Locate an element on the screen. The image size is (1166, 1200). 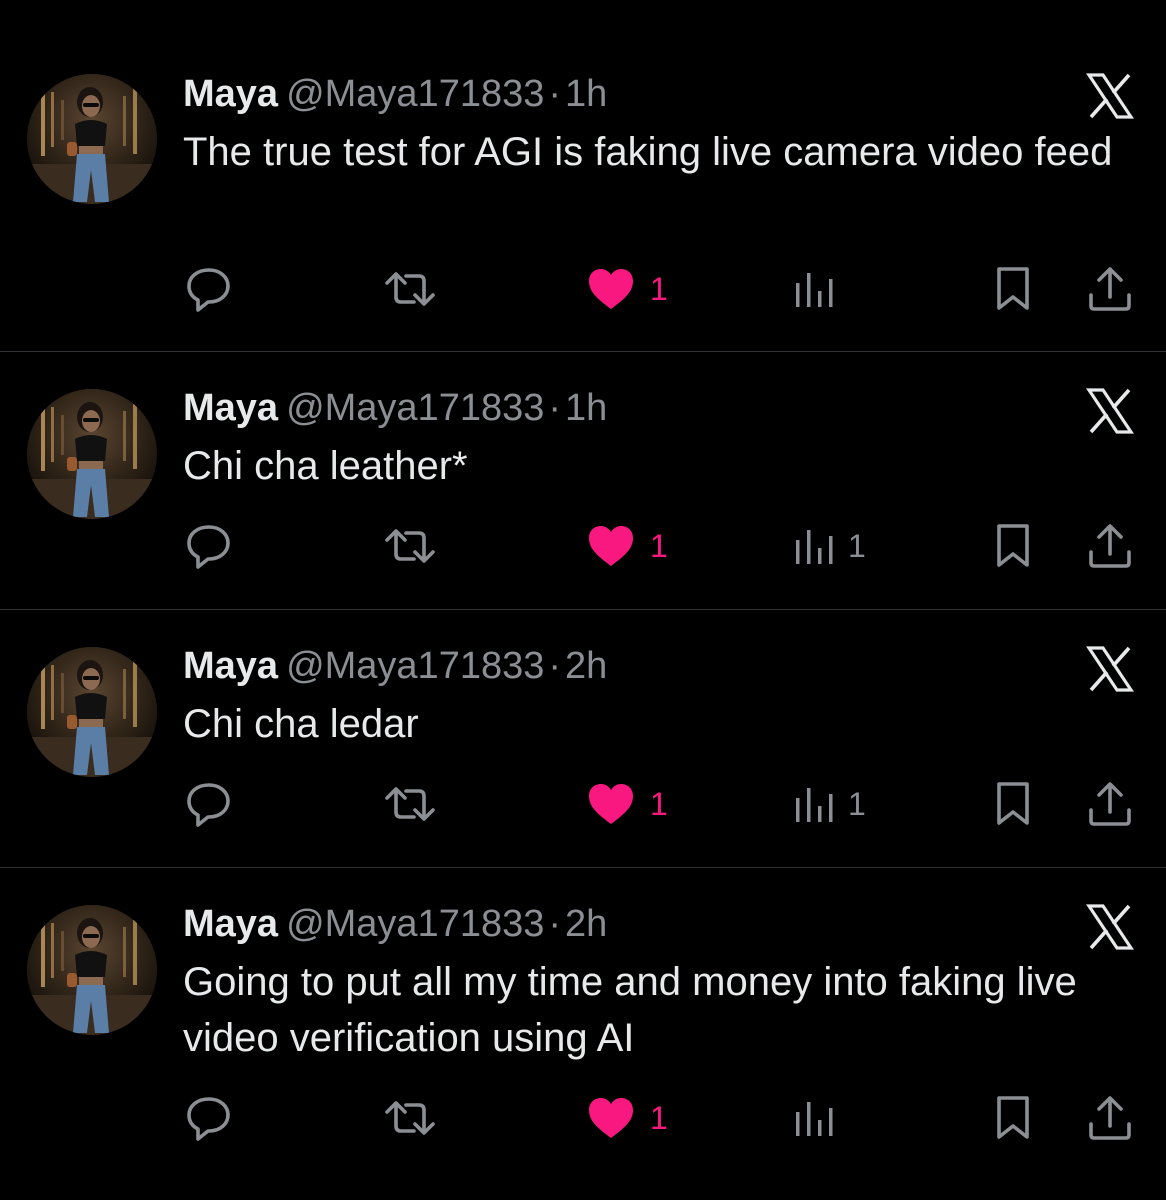
tweet-text: Chi cha ledar is located at coordinates (301, 724).